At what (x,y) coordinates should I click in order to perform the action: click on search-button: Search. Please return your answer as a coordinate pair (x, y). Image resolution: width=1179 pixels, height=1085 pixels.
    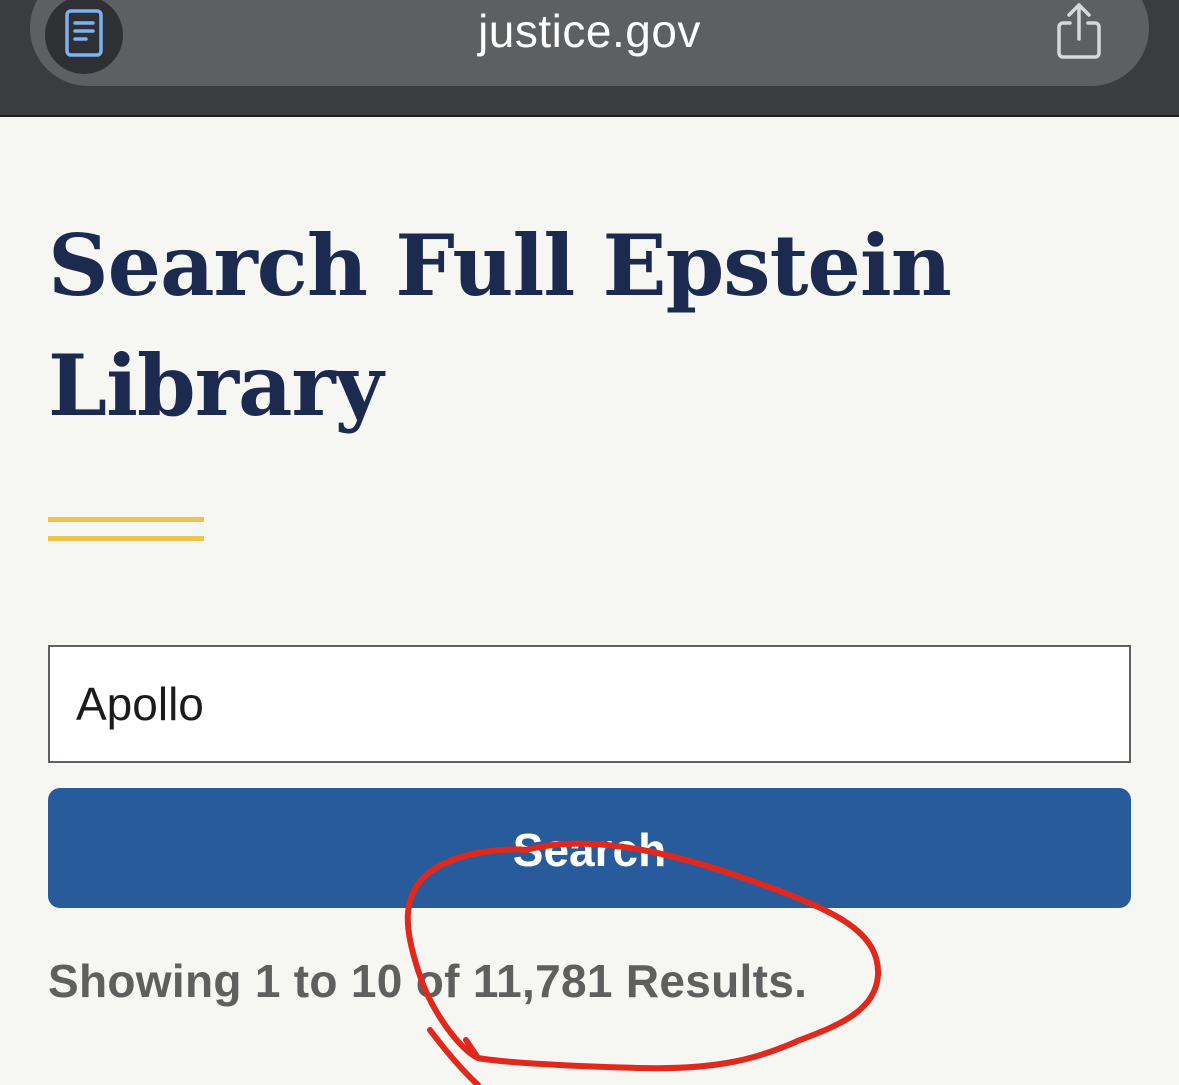
    Looking at the image, I should click on (589, 848).